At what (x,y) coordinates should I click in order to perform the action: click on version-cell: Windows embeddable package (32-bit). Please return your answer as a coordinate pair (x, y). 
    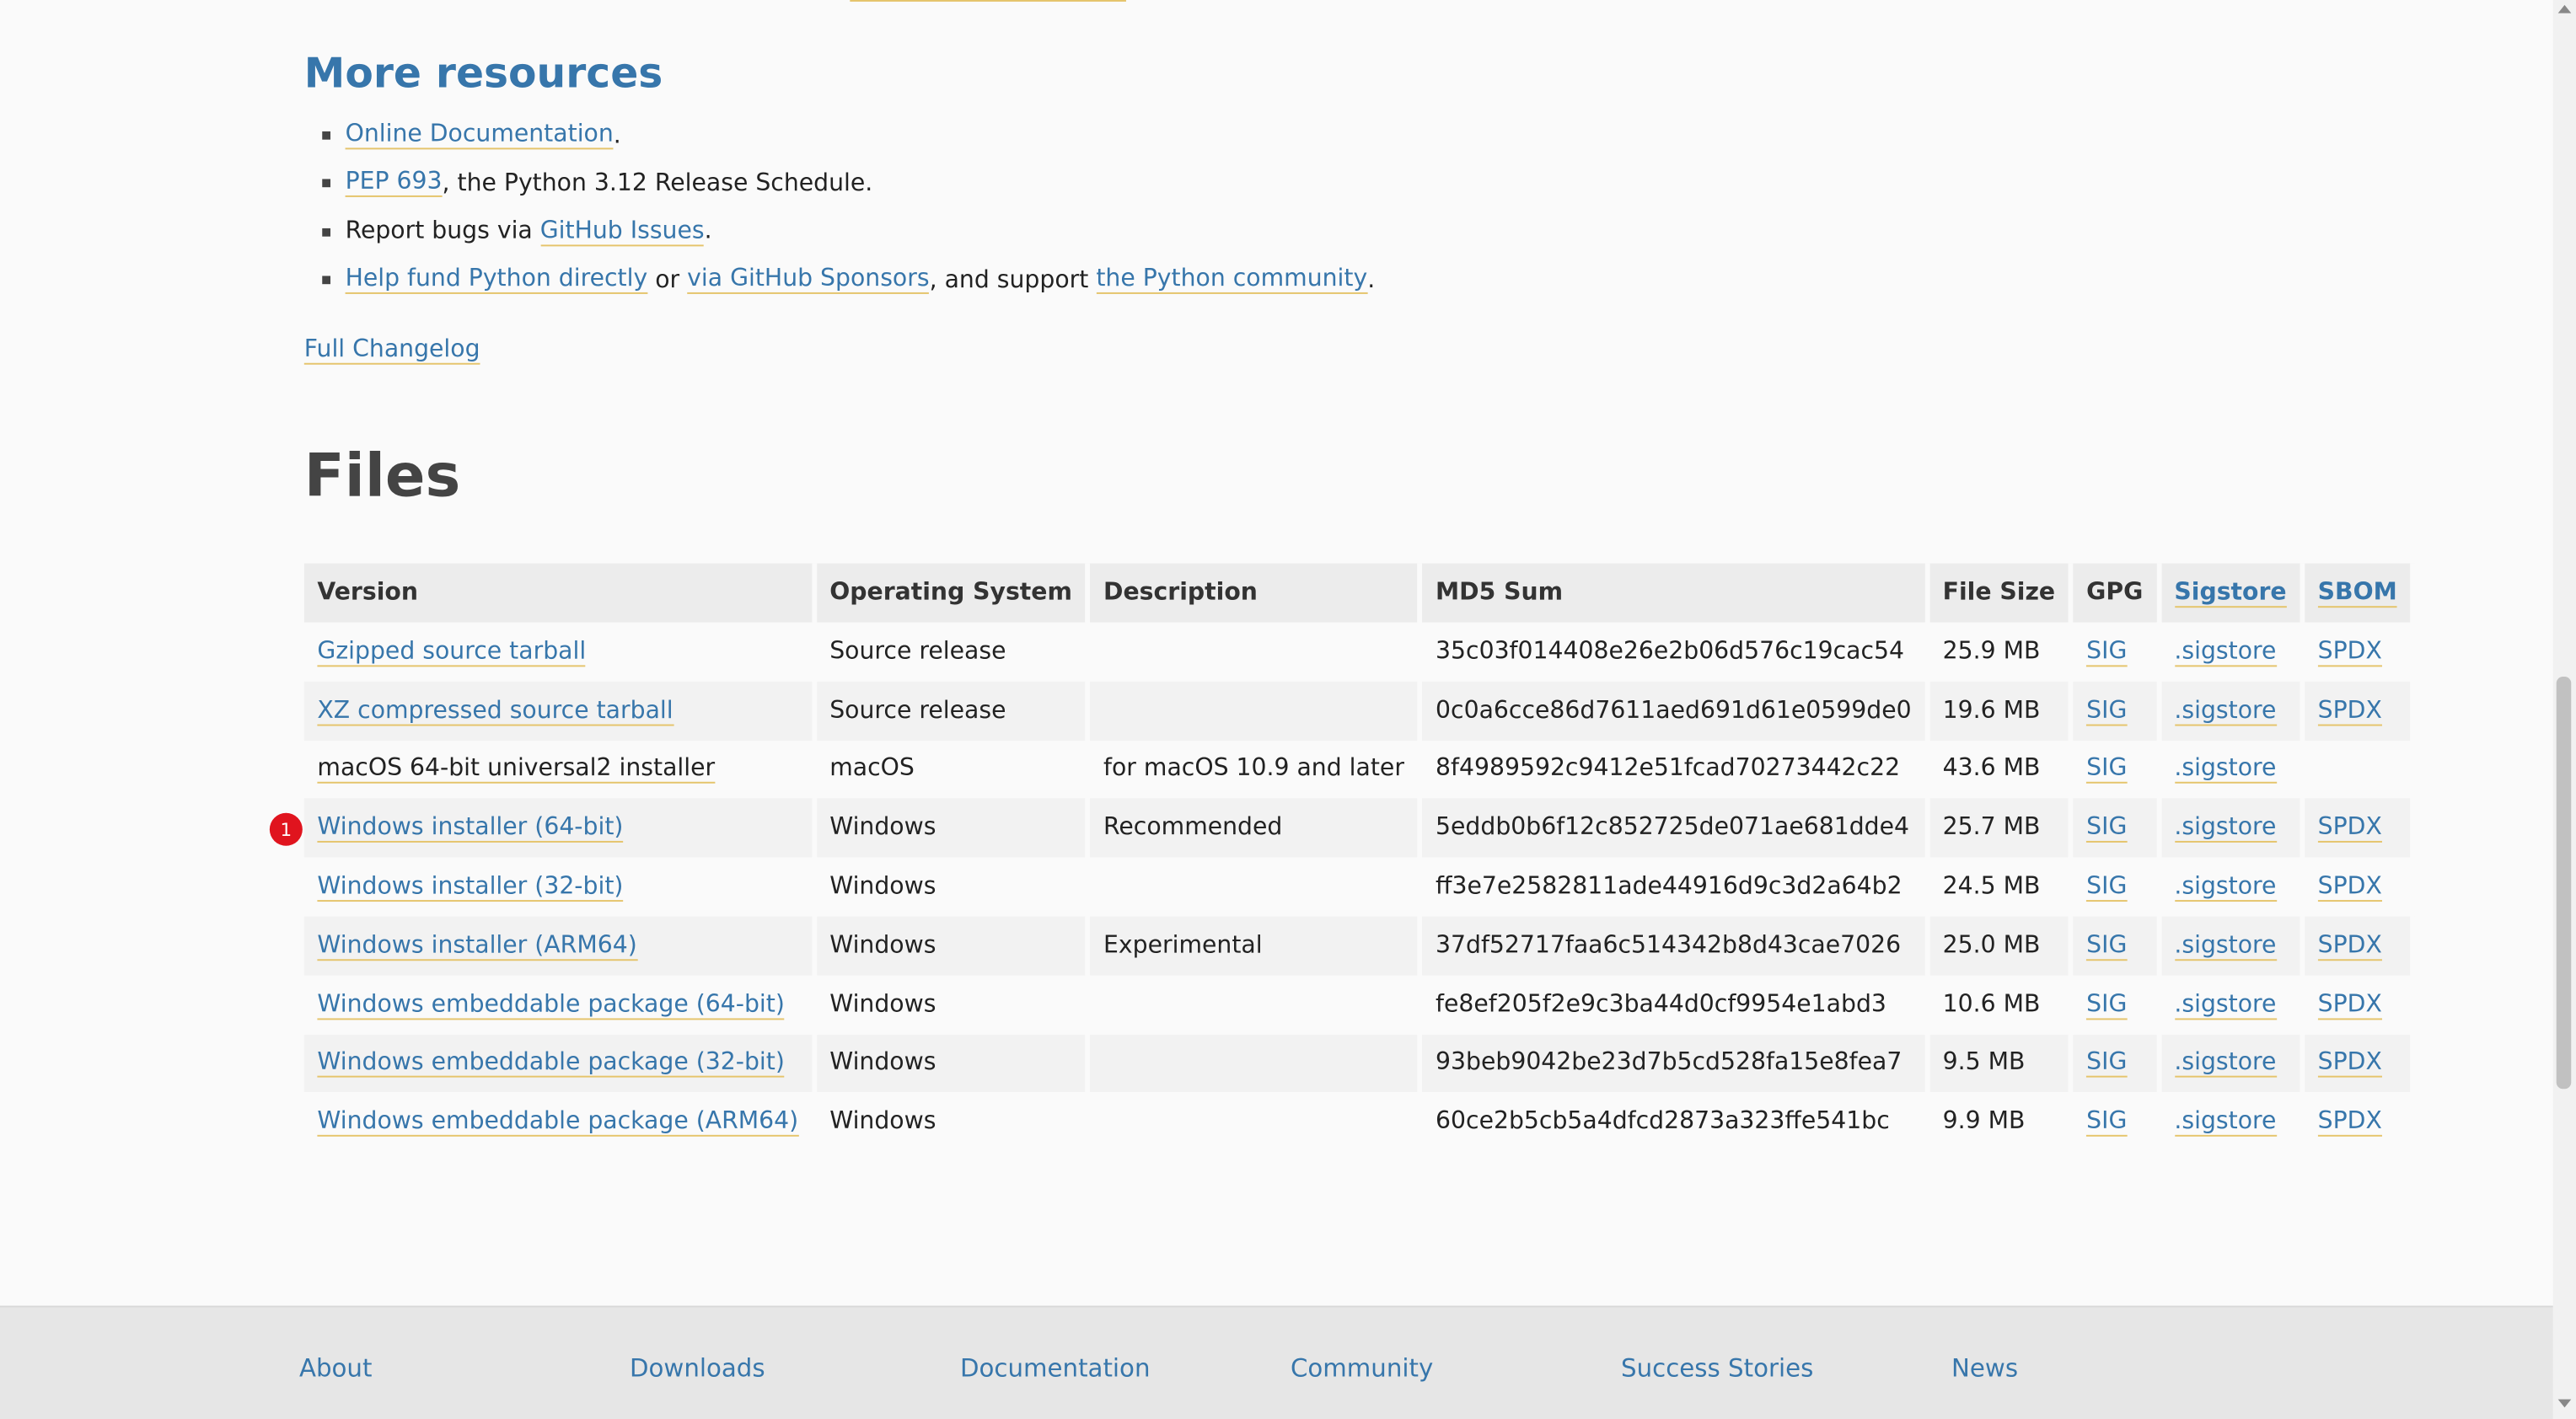
    Looking at the image, I should click on (560, 1063).